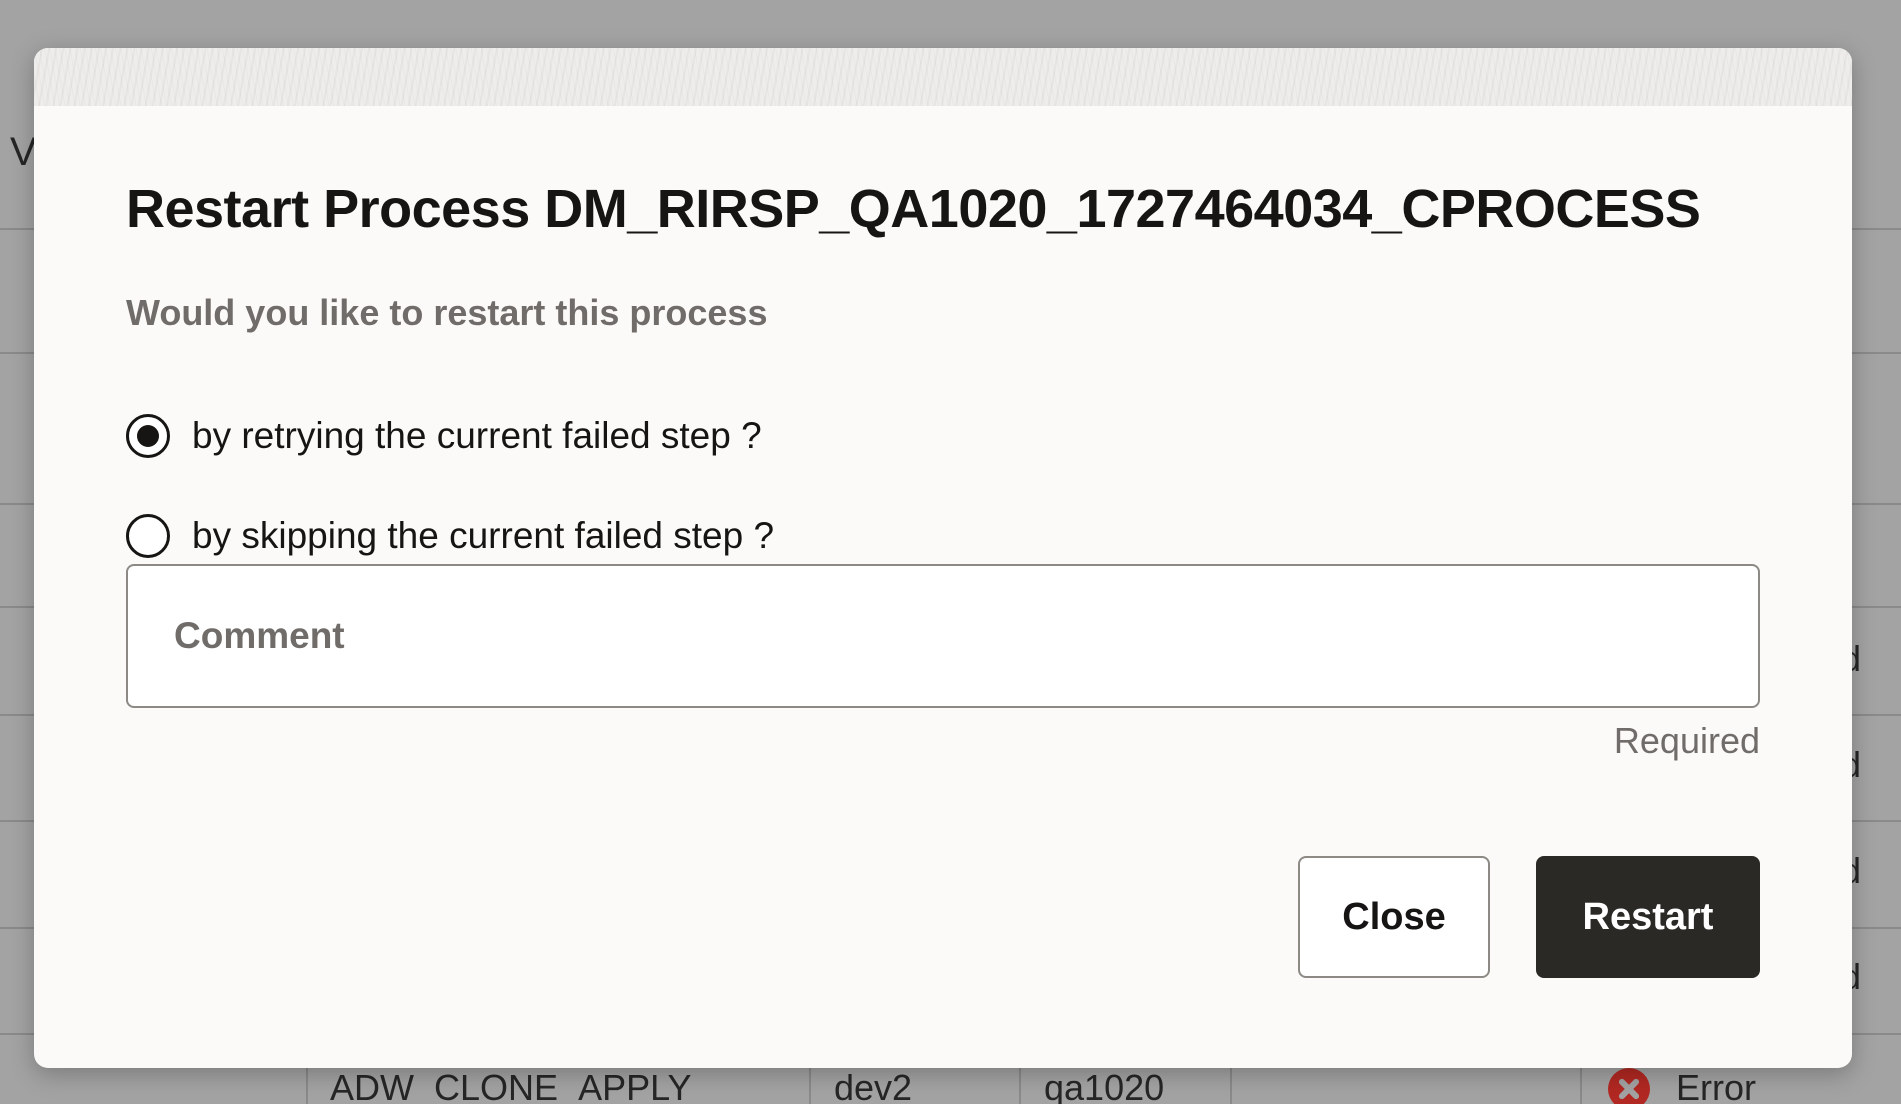 This screenshot has width=1901, height=1104. What do you see at coordinates (23, 152) in the screenshot?
I see `background-heading-fragment: V` at bounding box center [23, 152].